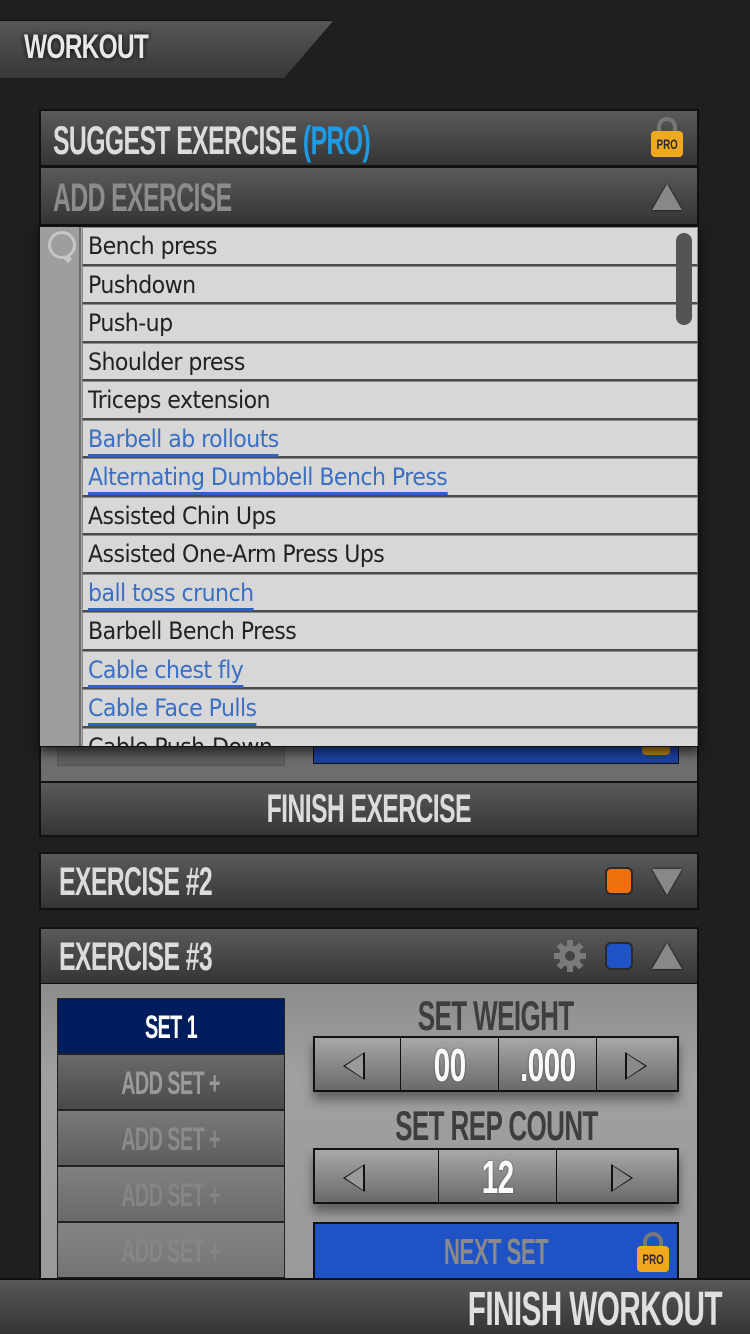 This screenshot has width=750, height=1334. I want to click on exercise-list-item: Triceps extension, so click(390, 400).